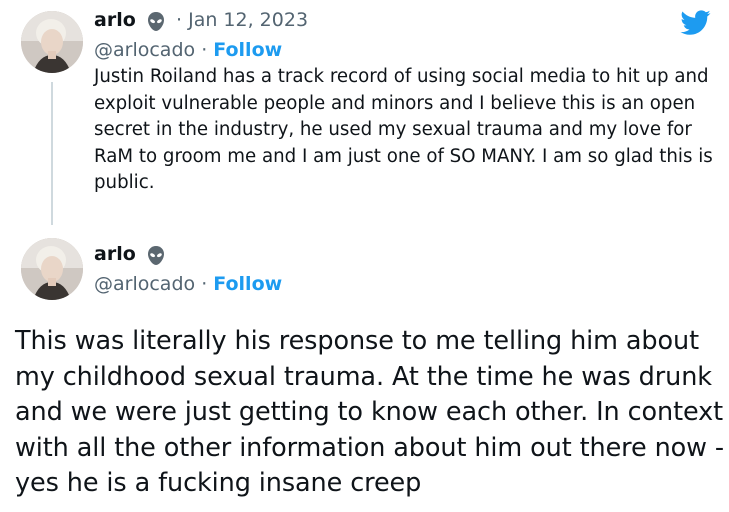 This screenshot has height=512, width=729. What do you see at coordinates (696, 22) in the screenshot?
I see `twitter-bird-icon` at bounding box center [696, 22].